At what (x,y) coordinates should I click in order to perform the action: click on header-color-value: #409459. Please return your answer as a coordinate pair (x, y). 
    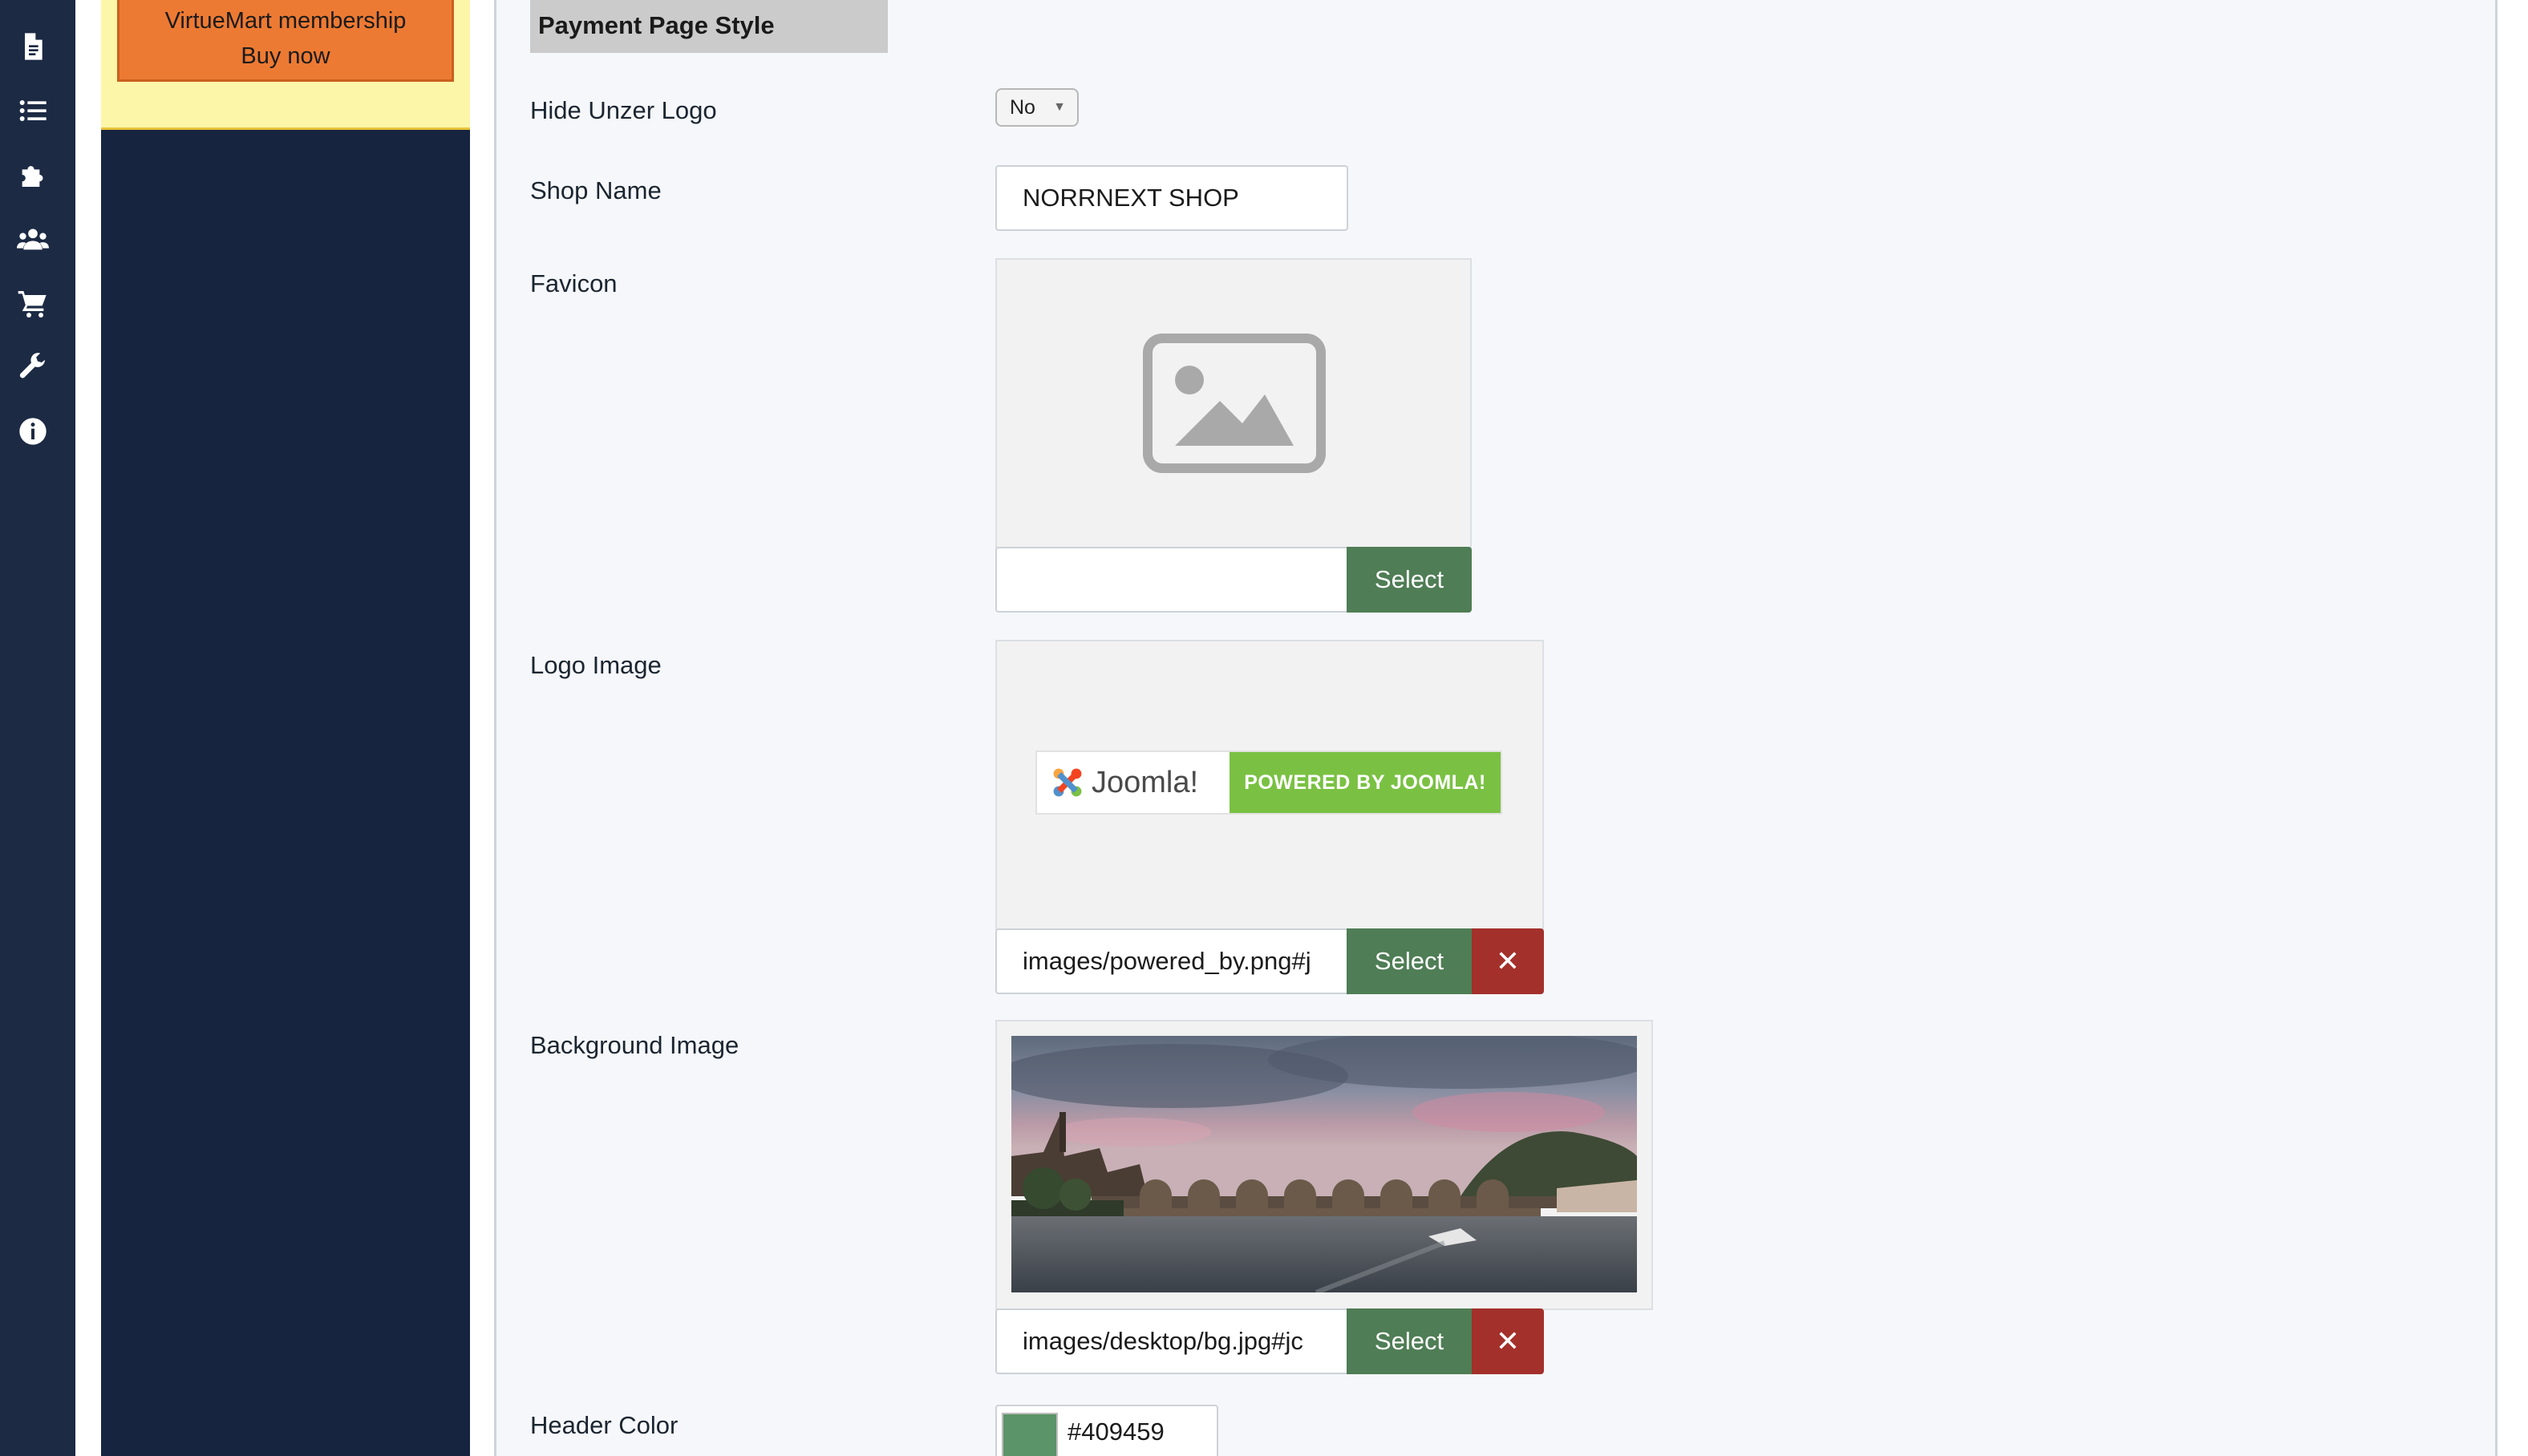
    Looking at the image, I should click on (1116, 1432).